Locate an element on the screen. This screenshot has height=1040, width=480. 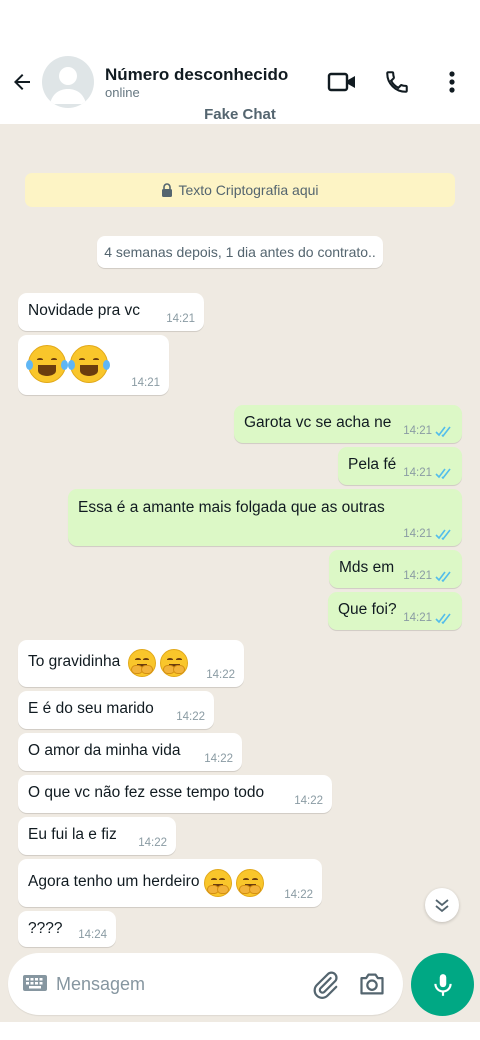
message-bubble: Garota vc se acha ne 14:21 is located at coordinates (348, 424).